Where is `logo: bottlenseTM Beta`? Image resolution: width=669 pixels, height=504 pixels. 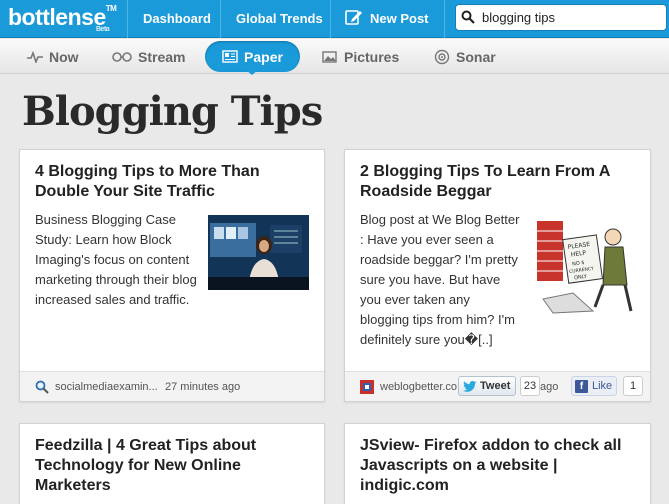 logo: bottlenseTM Beta is located at coordinates (62, 18).